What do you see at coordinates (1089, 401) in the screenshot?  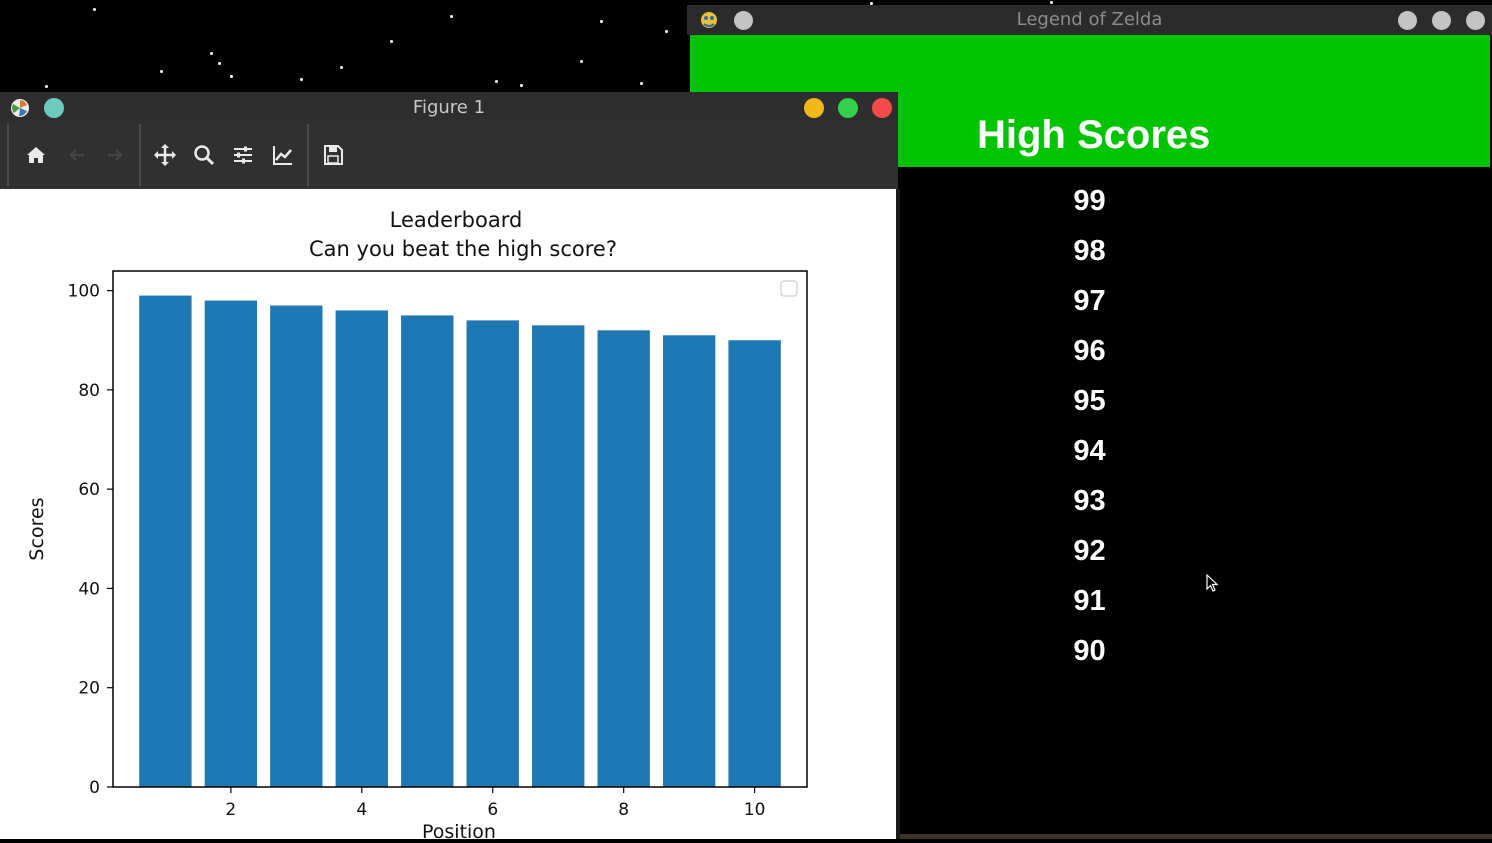 I see `score-item: 95` at bounding box center [1089, 401].